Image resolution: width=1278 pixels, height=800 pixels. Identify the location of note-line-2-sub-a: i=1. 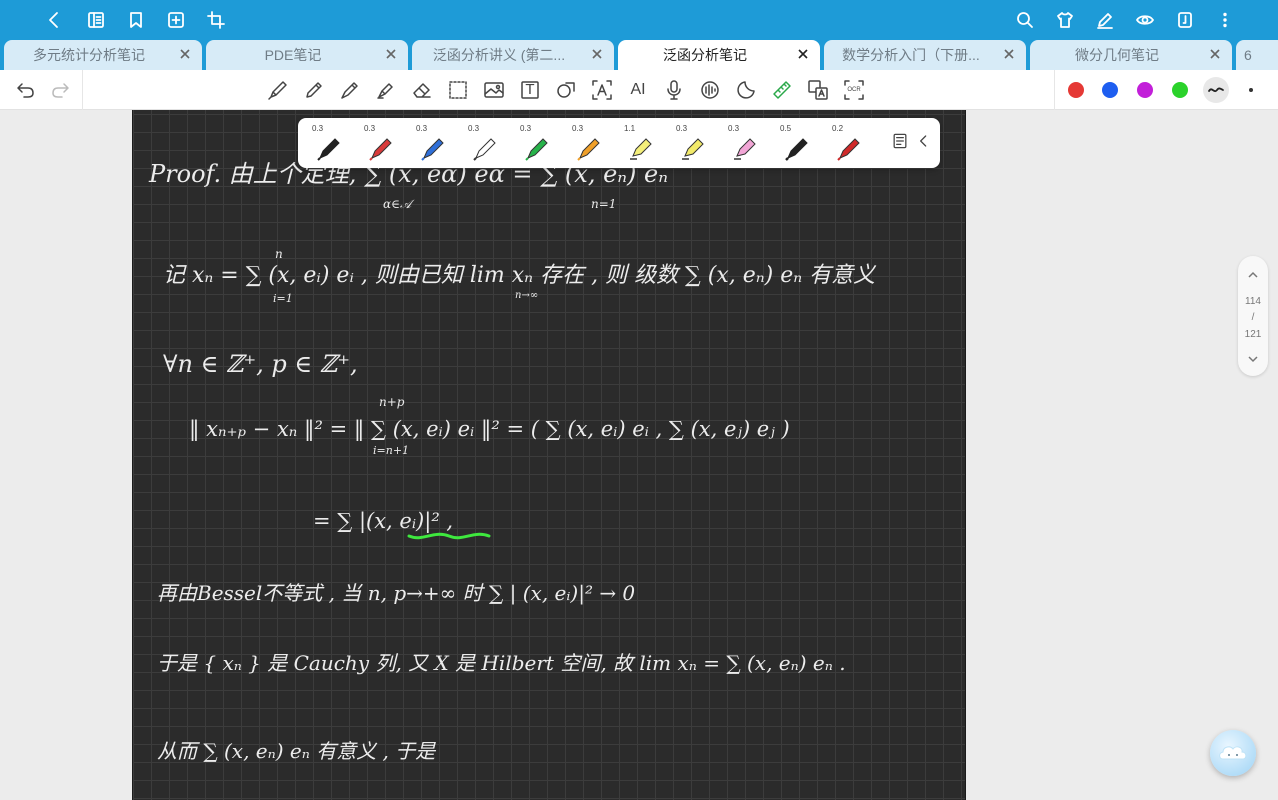
(283, 298).